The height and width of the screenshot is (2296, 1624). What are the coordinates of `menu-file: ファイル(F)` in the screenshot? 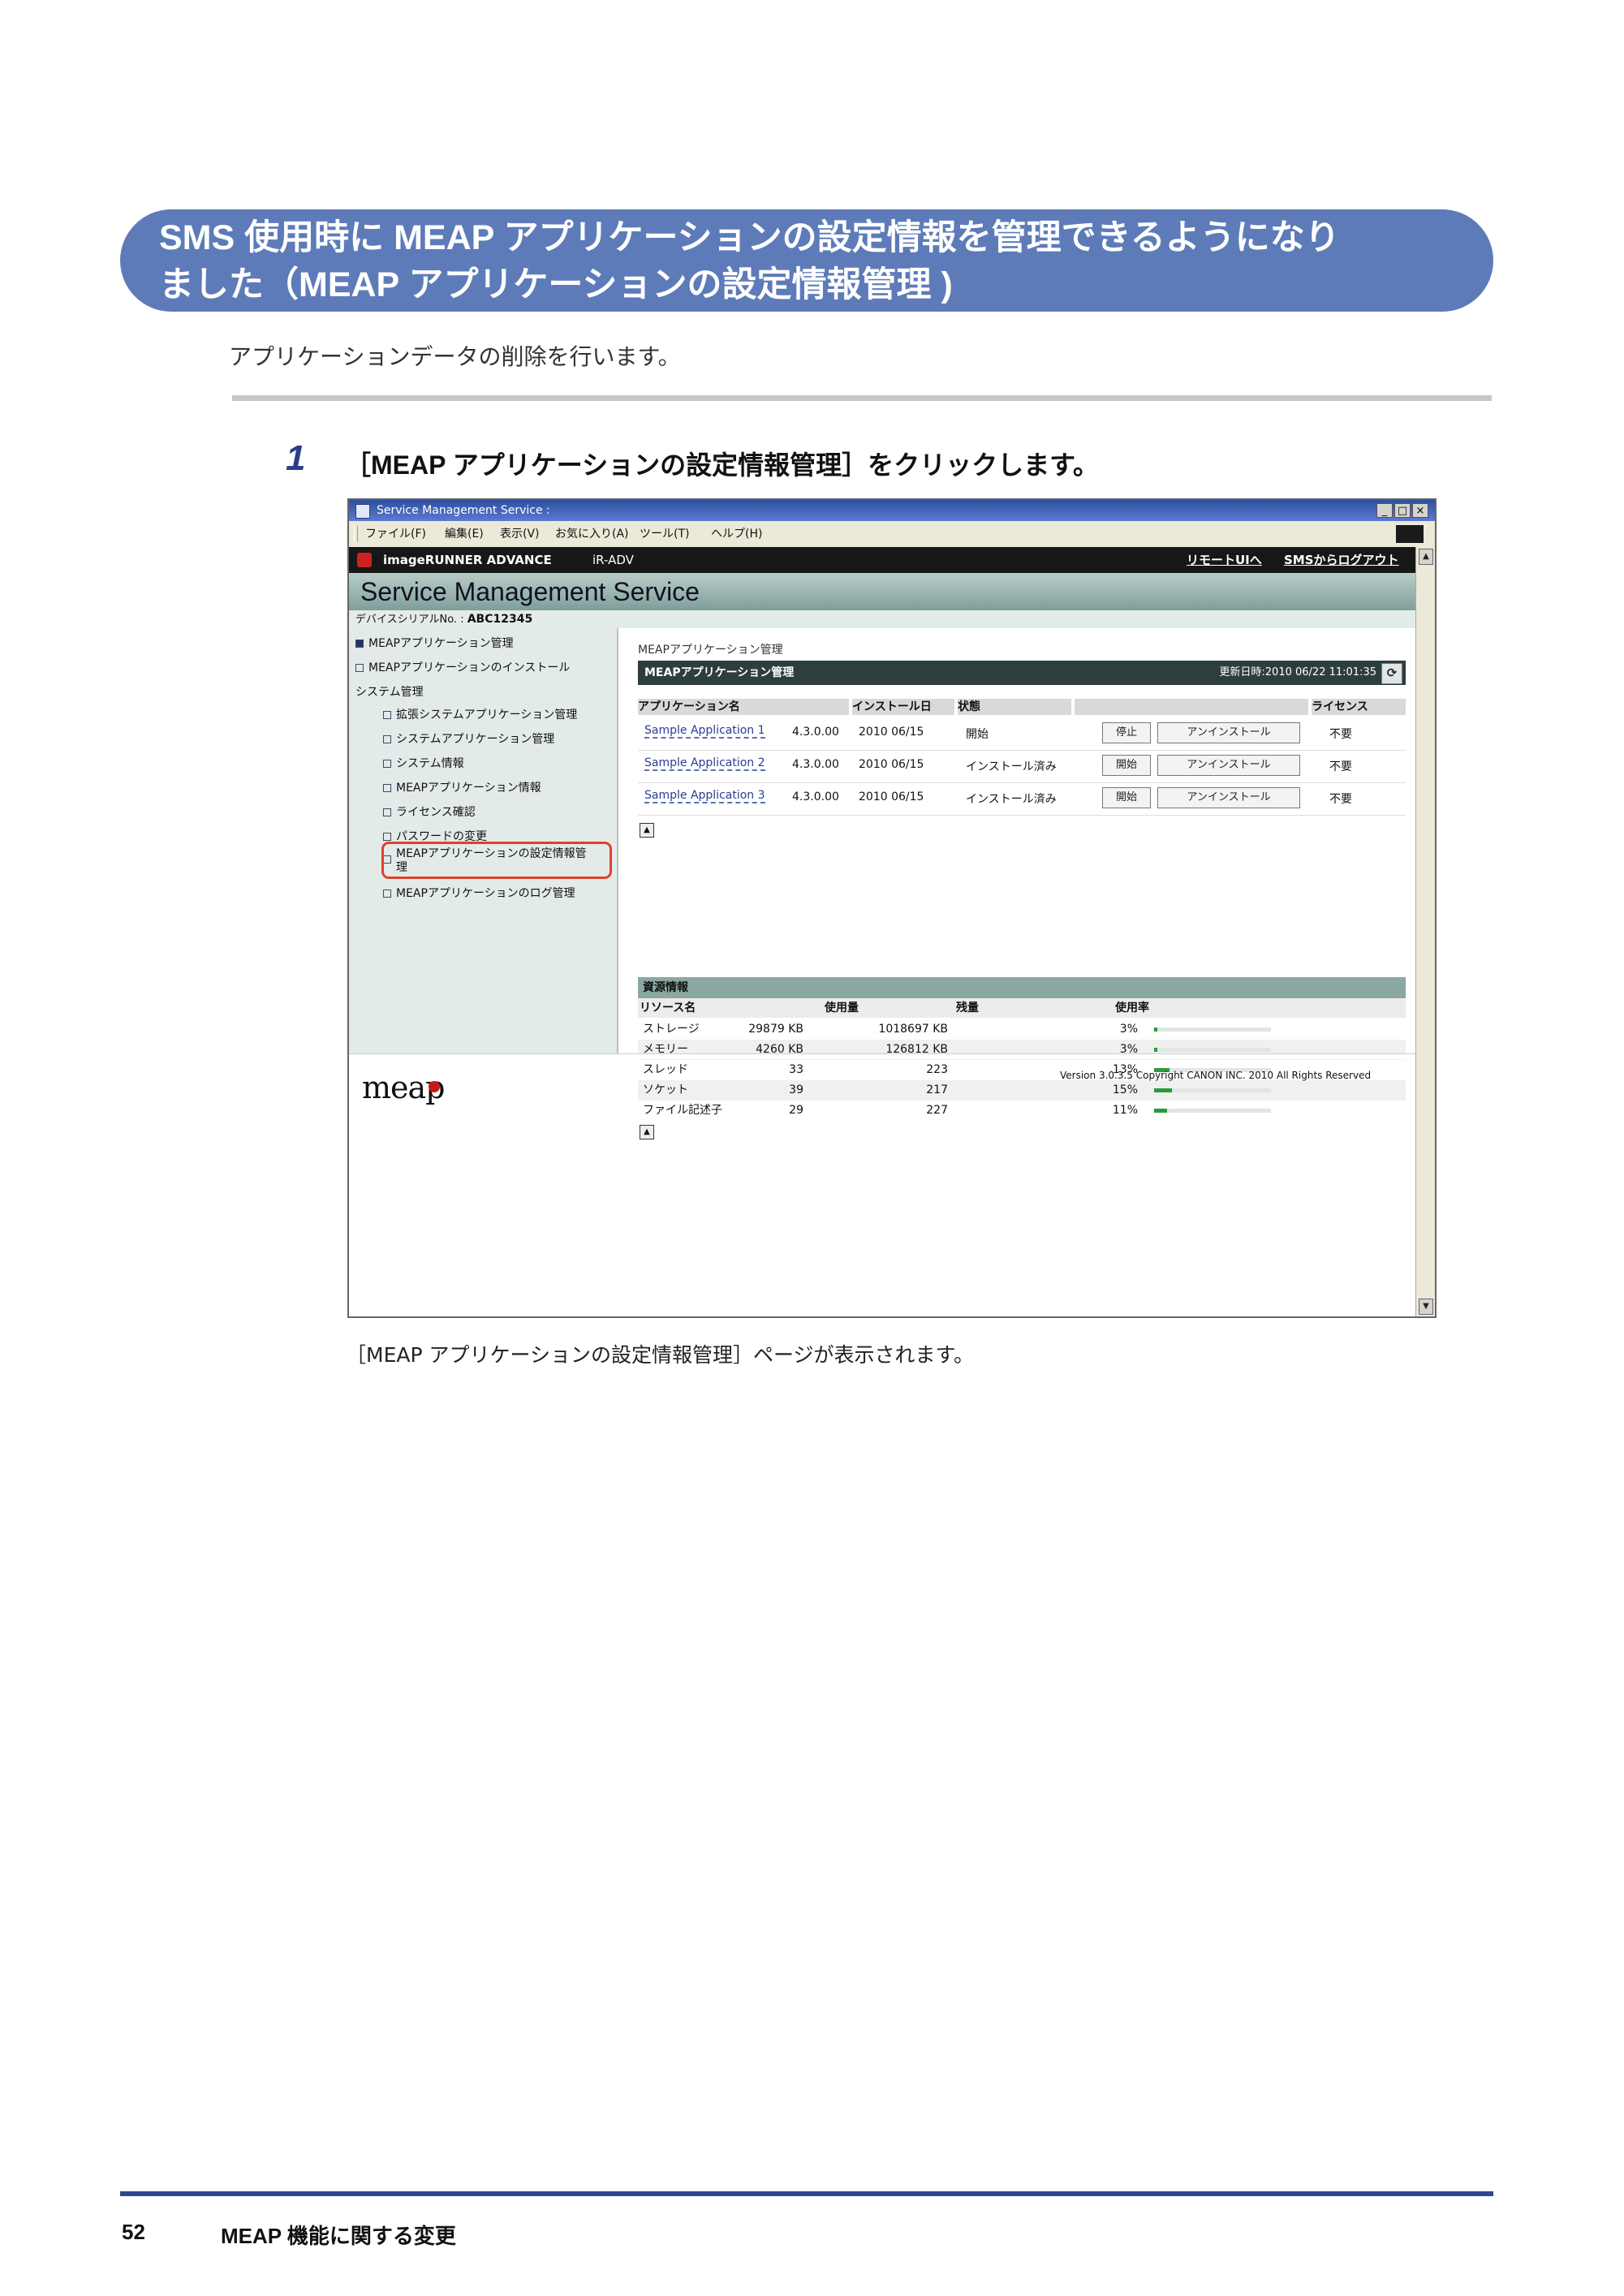 It's located at (395, 534).